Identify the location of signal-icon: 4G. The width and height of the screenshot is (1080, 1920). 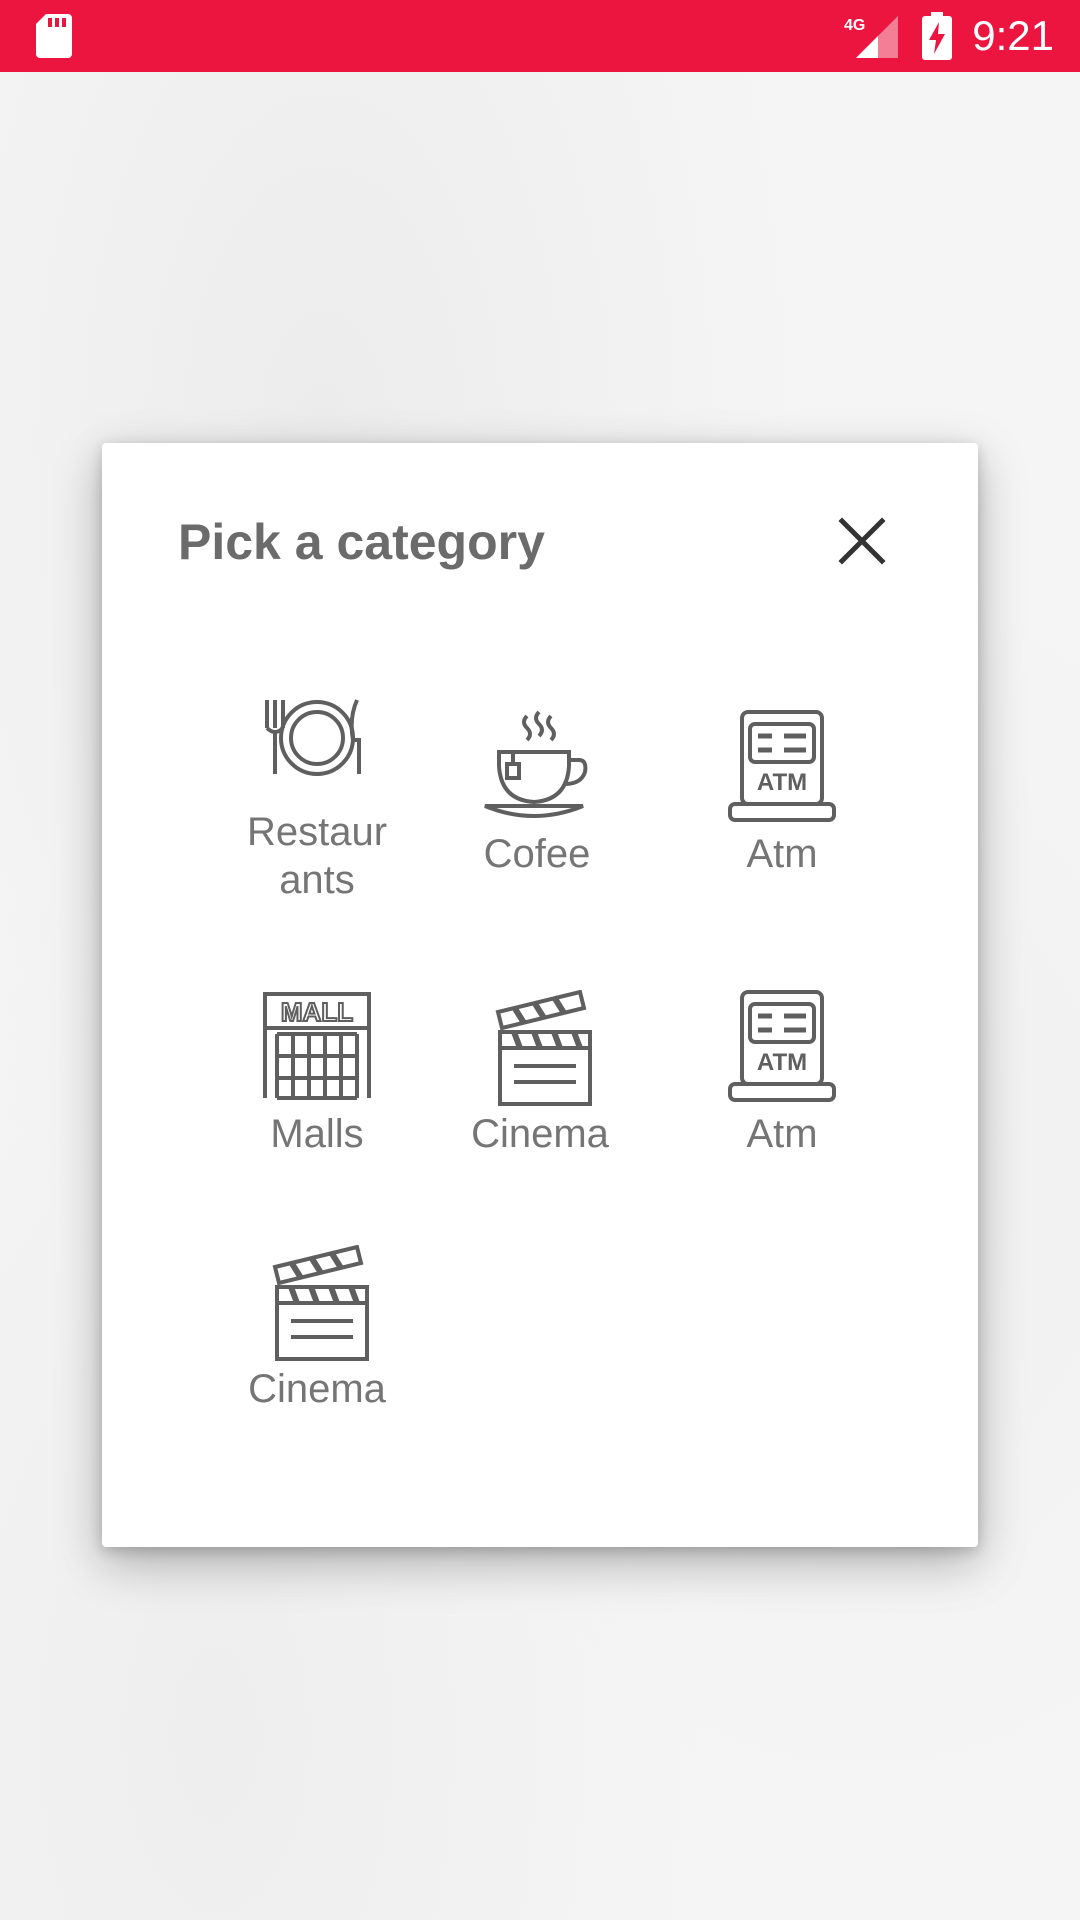
(871, 37).